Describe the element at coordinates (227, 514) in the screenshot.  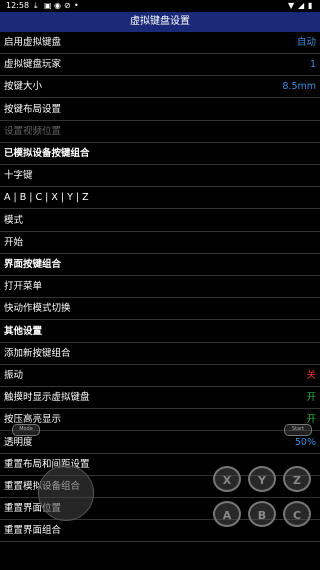
I see `gamepad-button-a: A` at that location.